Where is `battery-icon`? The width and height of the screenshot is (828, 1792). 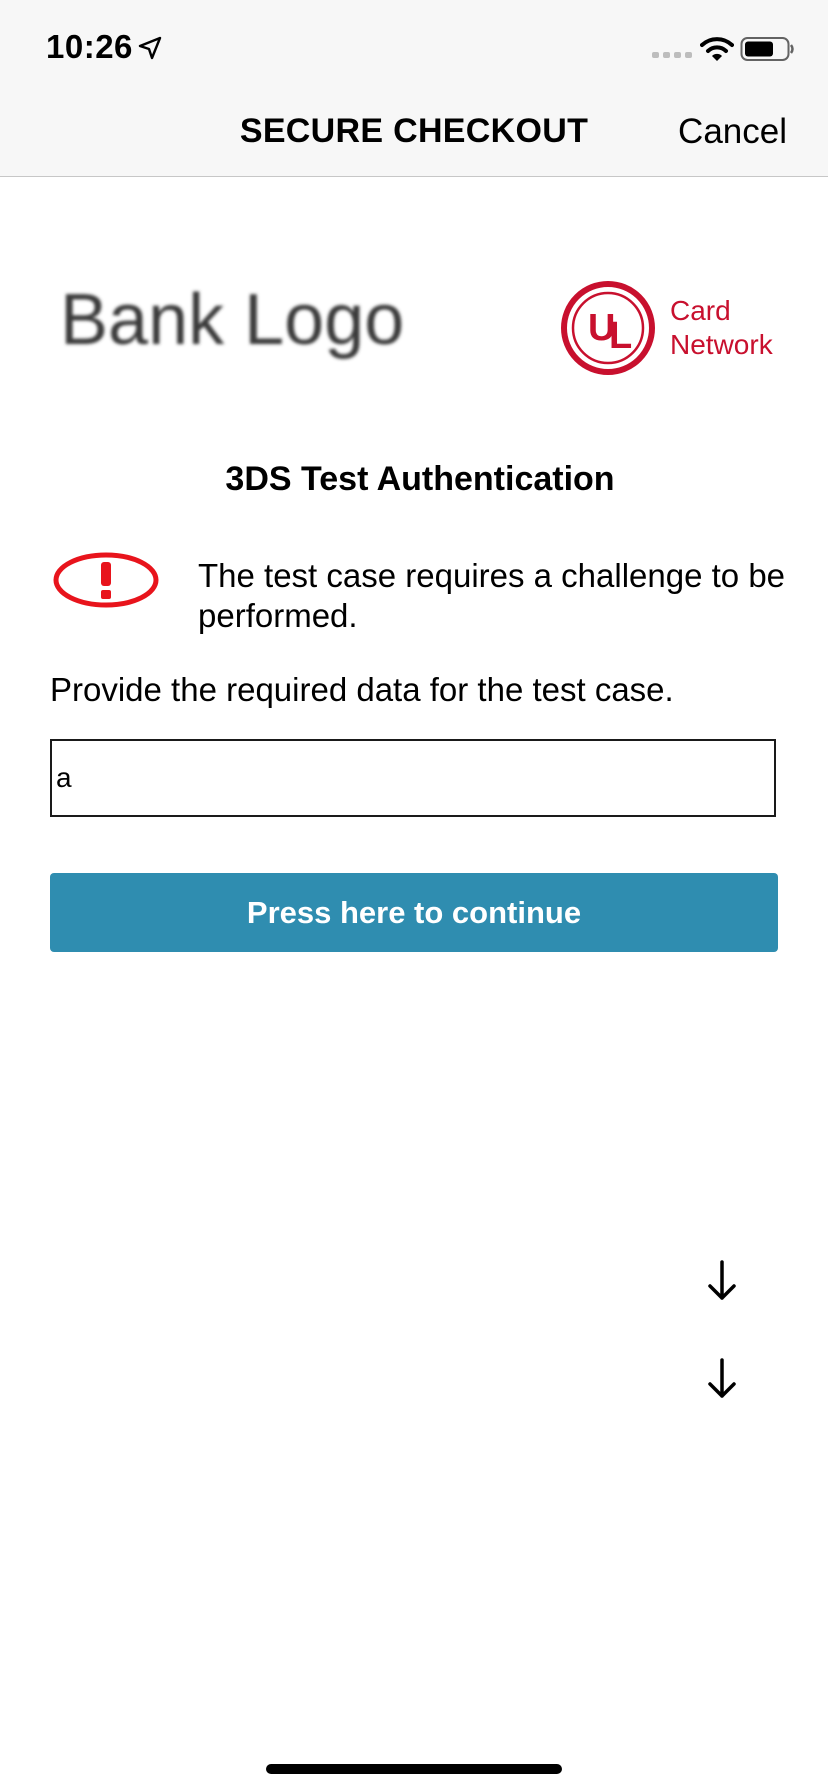
battery-icon is located at coordinates (767, 49).